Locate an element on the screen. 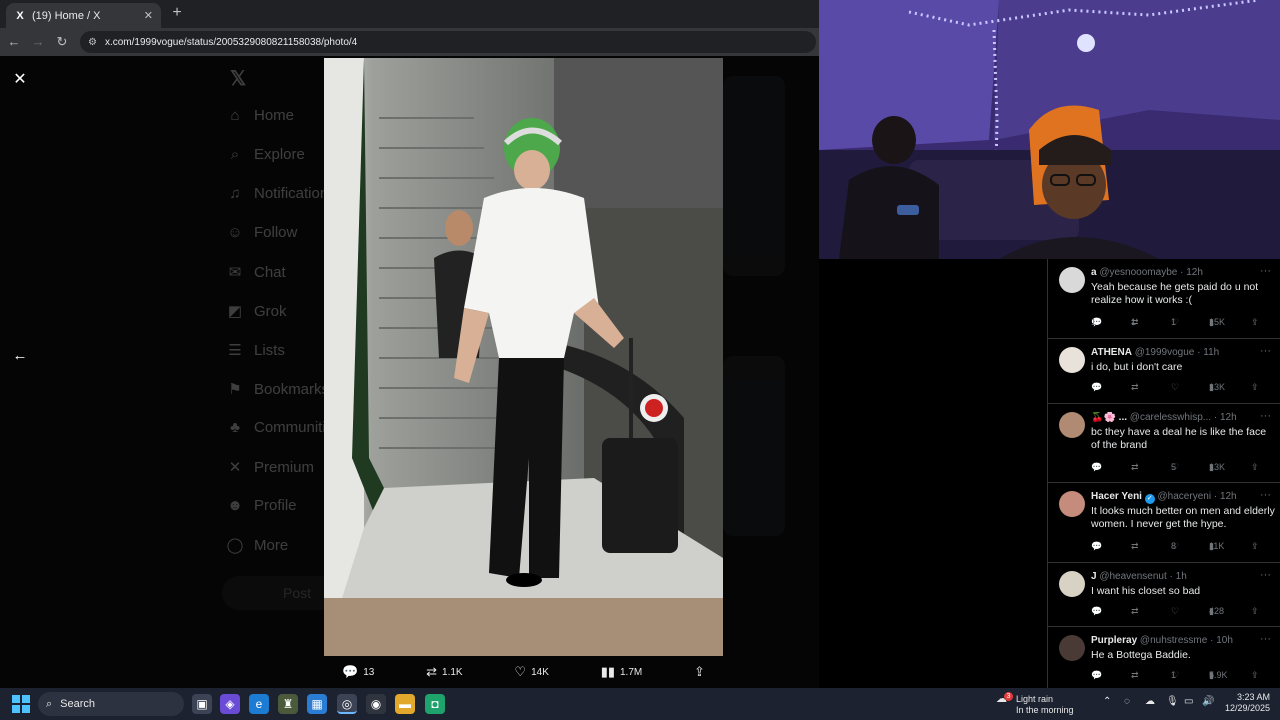 The width and height of the screenshot is (1280, 720). right-column-ghost is located at coordinates (771, 372).